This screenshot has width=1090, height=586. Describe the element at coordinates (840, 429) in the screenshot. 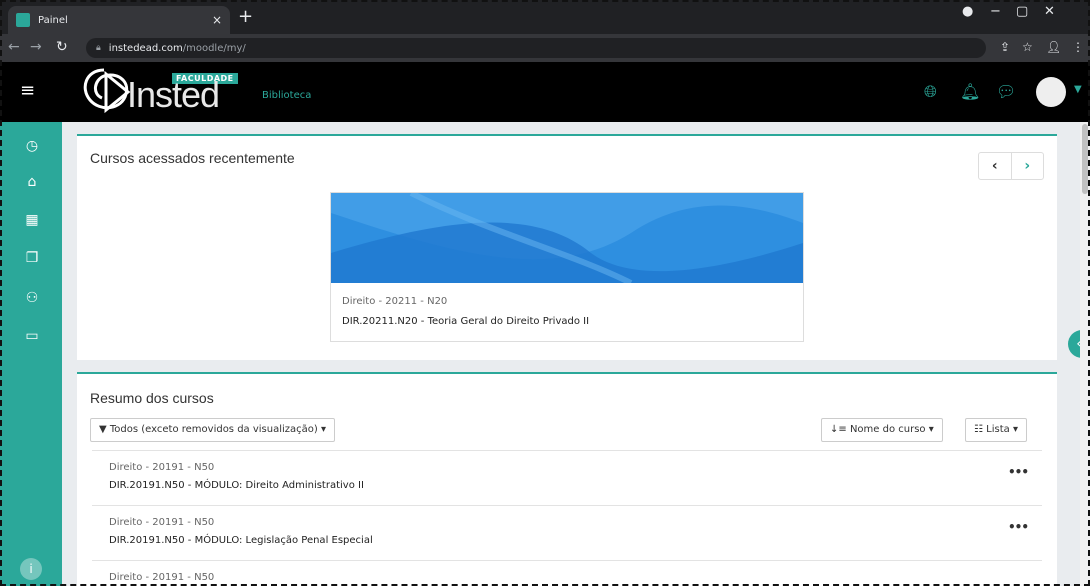

I see `sort-icon: ↓≡` at that location.